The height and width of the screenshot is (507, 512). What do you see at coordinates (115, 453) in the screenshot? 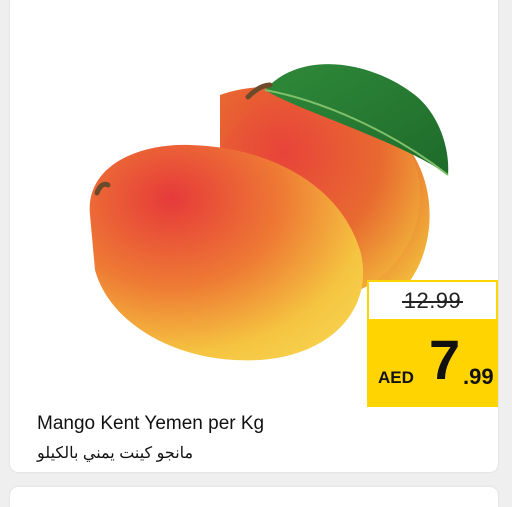
I see `product-name-arabic: مانجو كينت يمني بالكيلو` at bounding box center [115, 453].